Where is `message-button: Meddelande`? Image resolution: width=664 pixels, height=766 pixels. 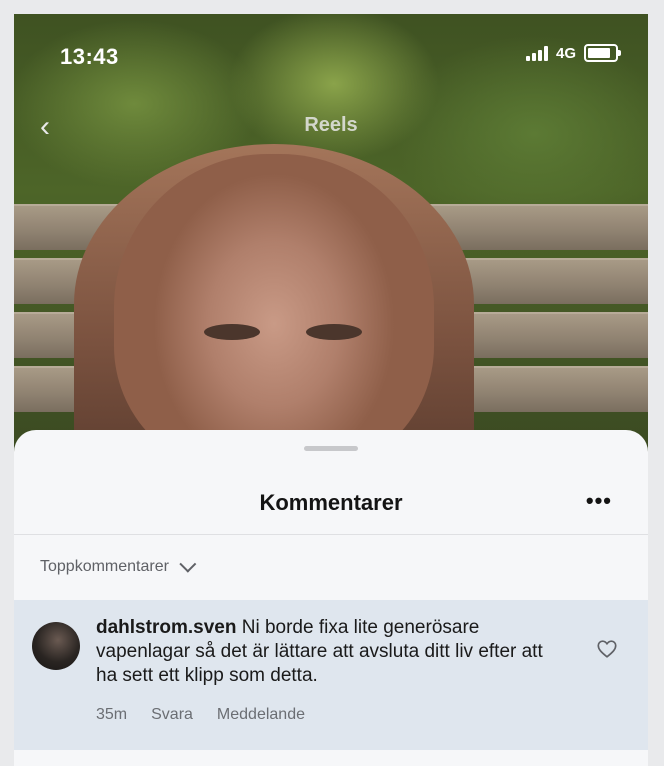 message-button: Meddelande is located at coordinates (261, 715).